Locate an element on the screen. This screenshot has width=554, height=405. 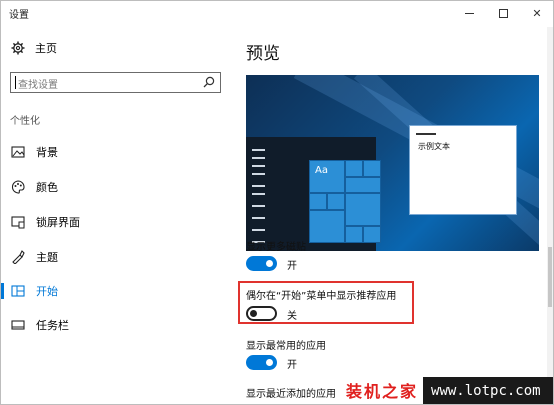
toggle-more-tiles is located at coordinates (261, 263).